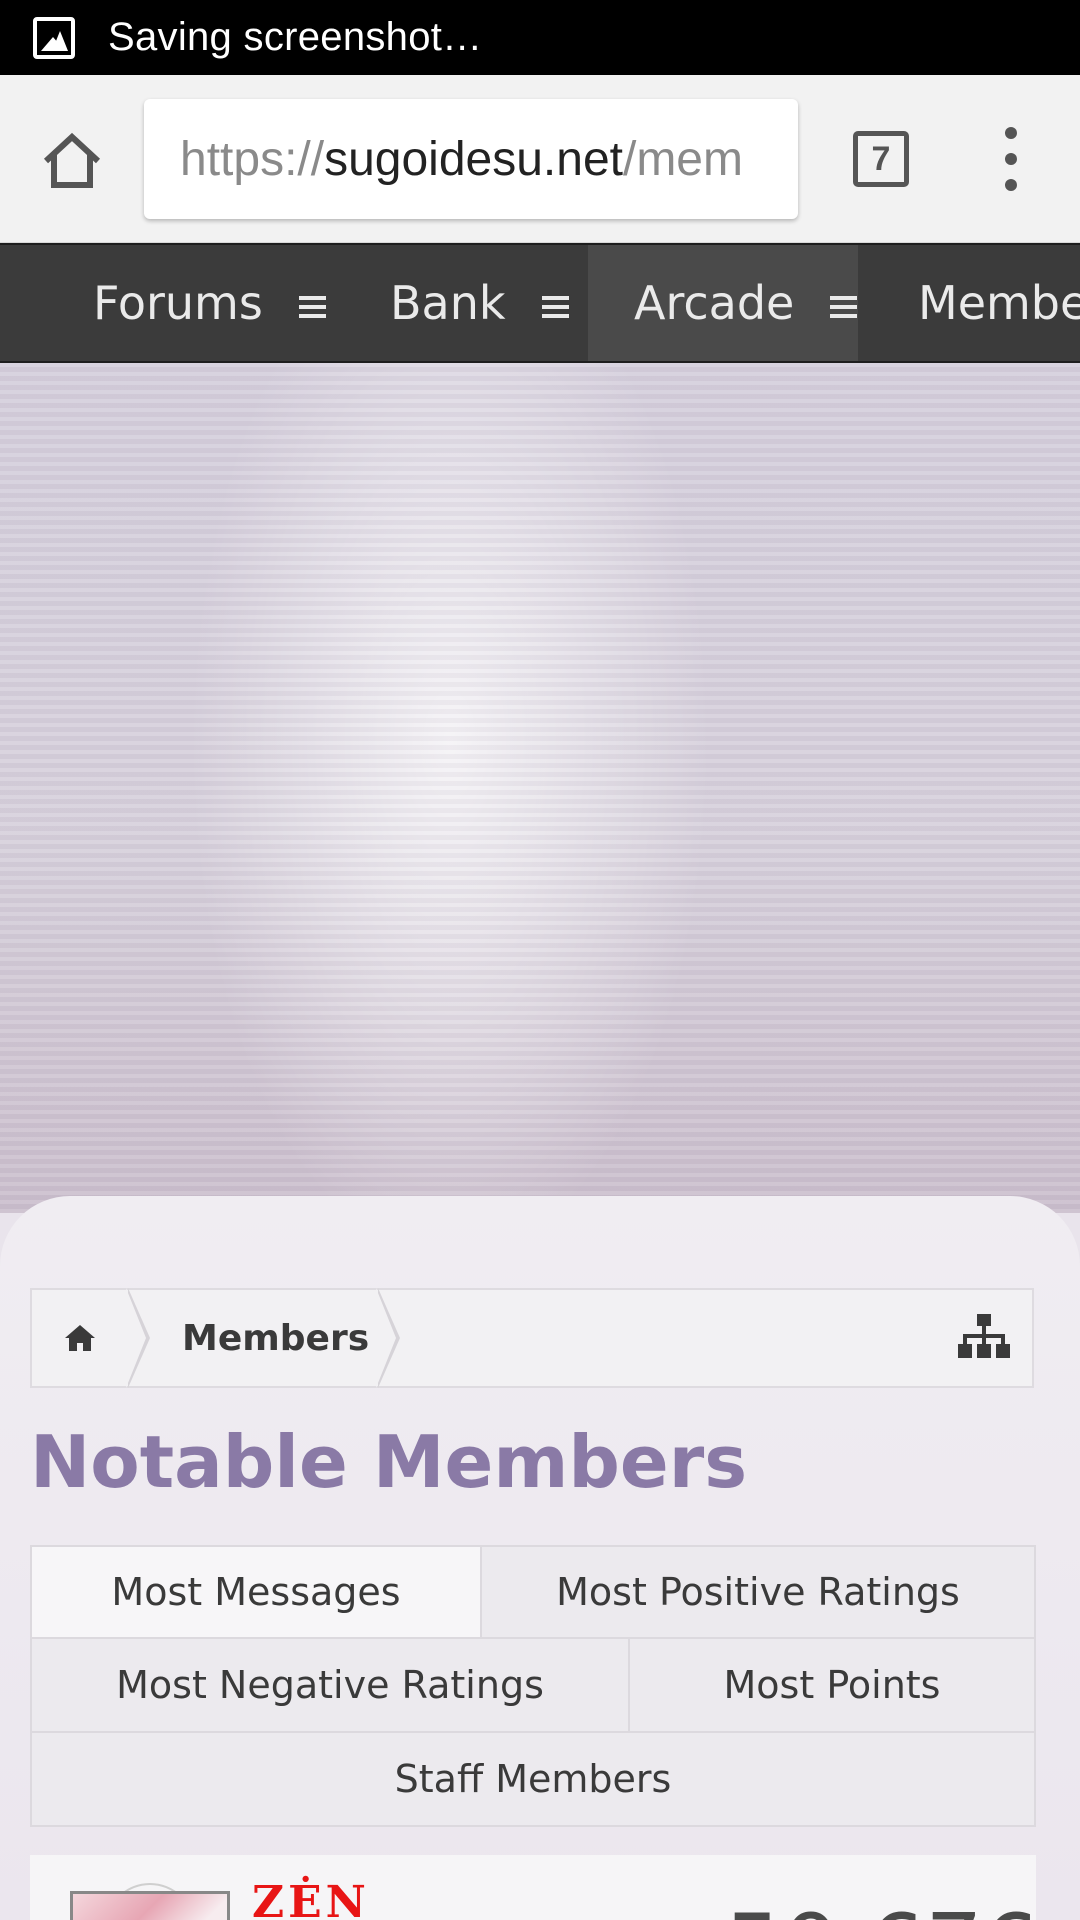 Image resolution: width=1080 pixels, height=1920 pixels. I want to click on nav-item-bank: Bank, so click(479, 303).